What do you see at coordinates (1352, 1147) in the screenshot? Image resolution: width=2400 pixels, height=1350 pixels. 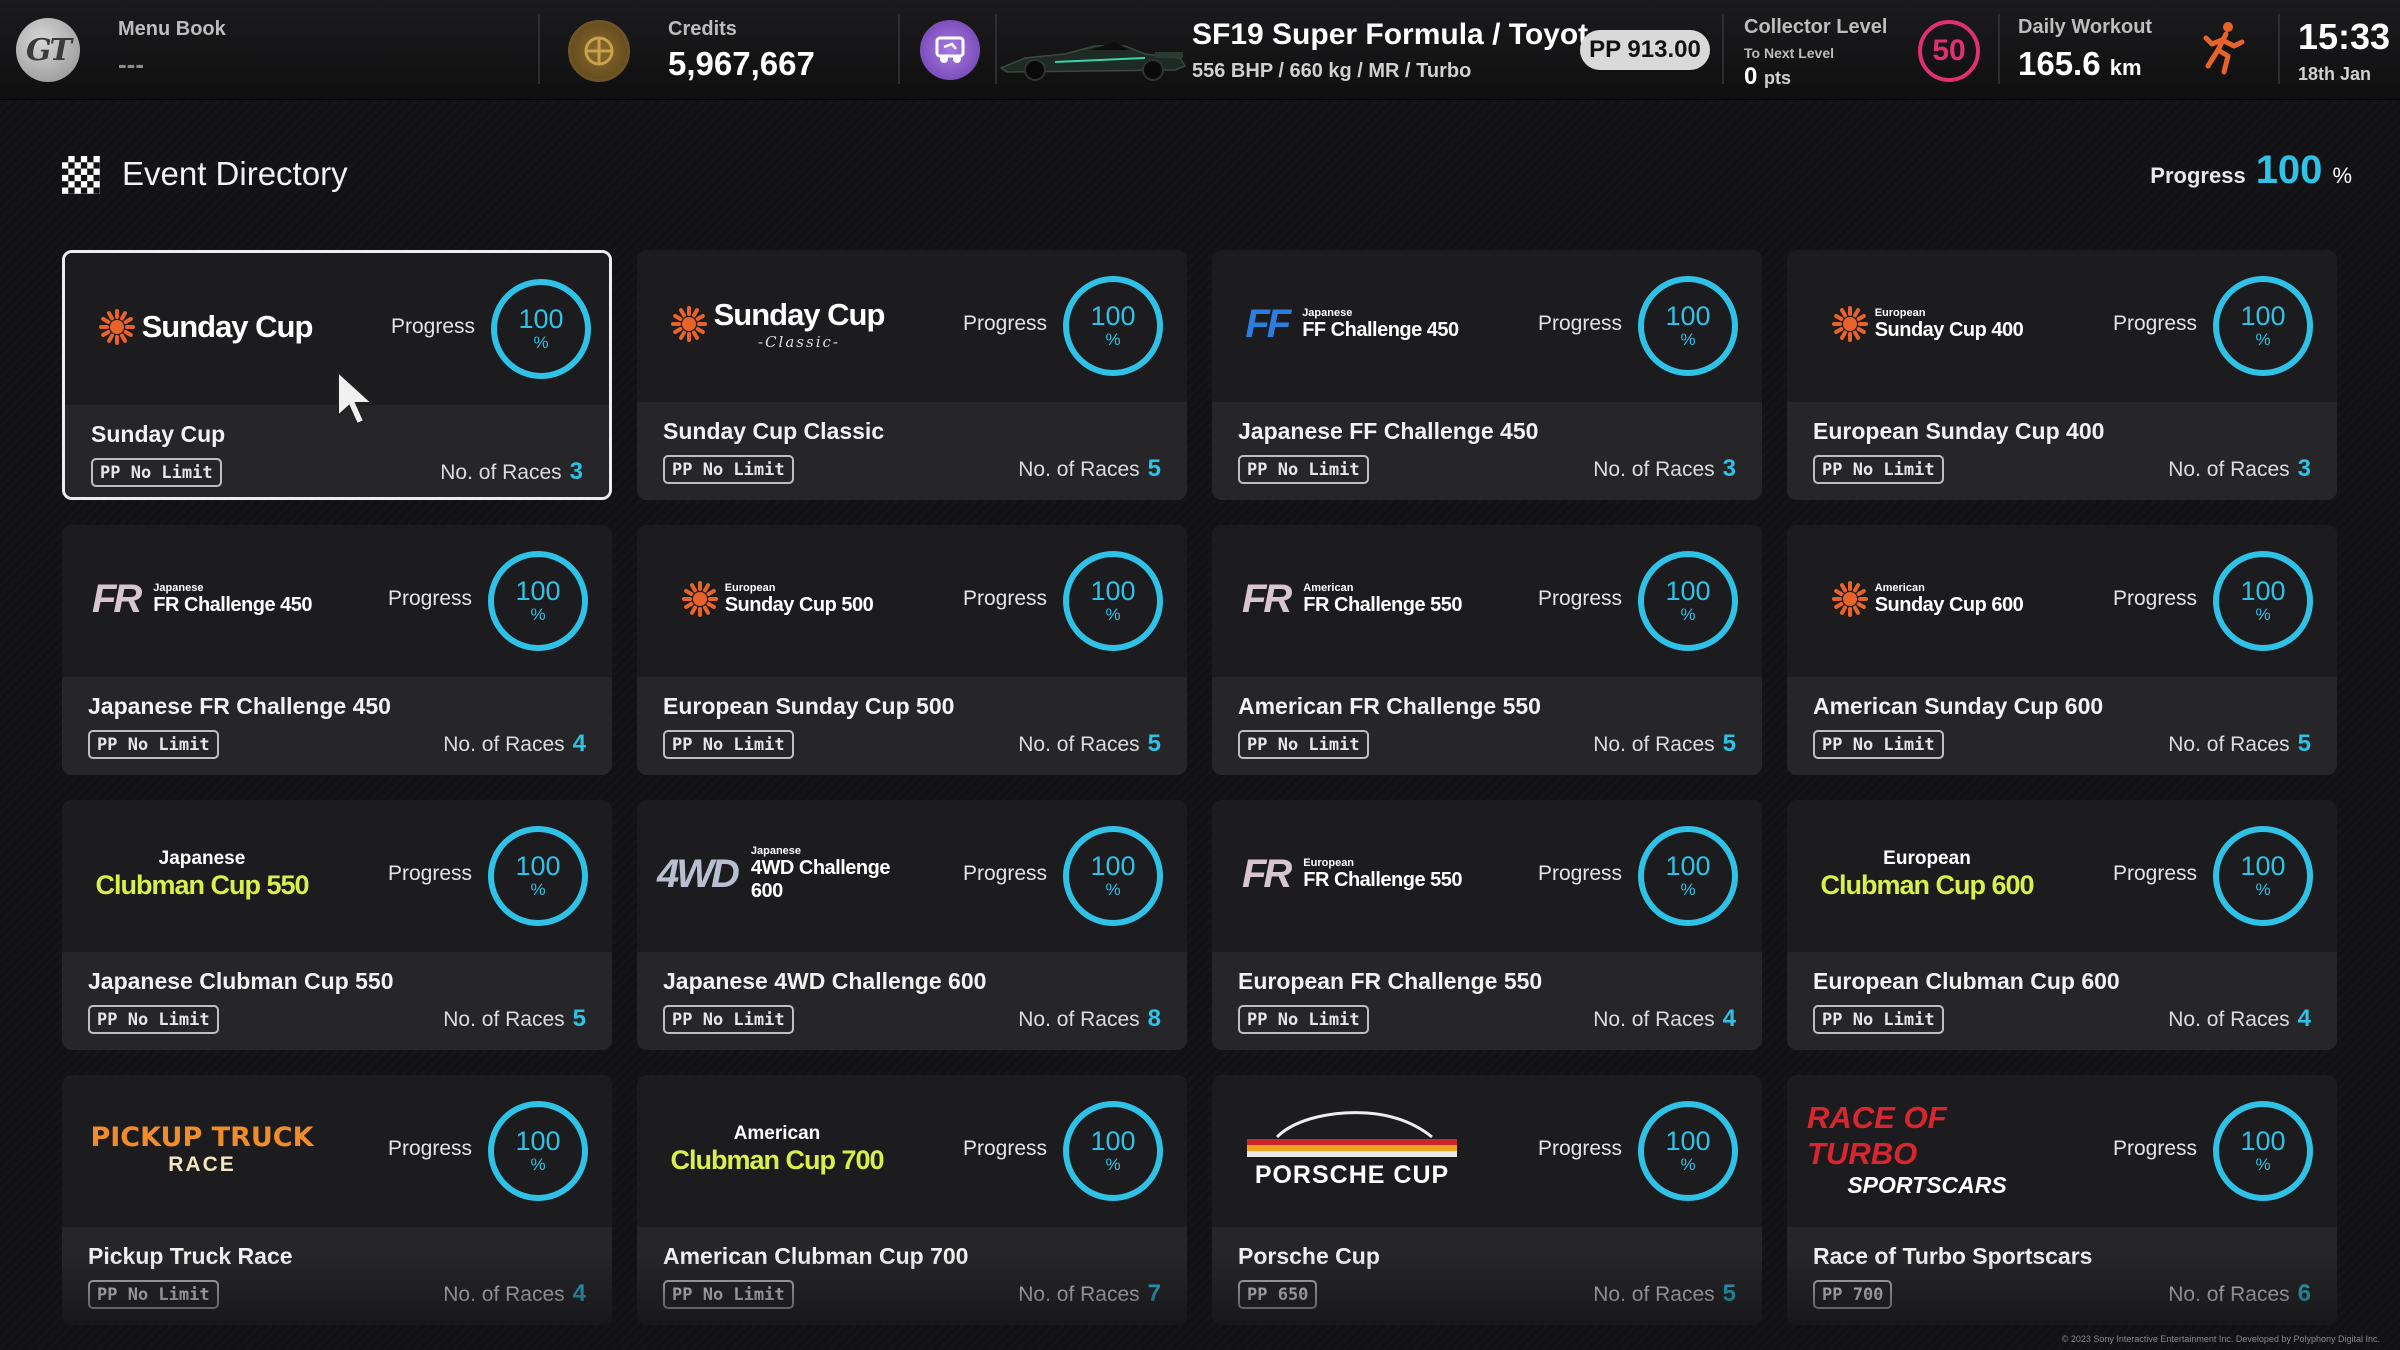 I see `porsche-stripes` at bounding box center [1352, 1147].